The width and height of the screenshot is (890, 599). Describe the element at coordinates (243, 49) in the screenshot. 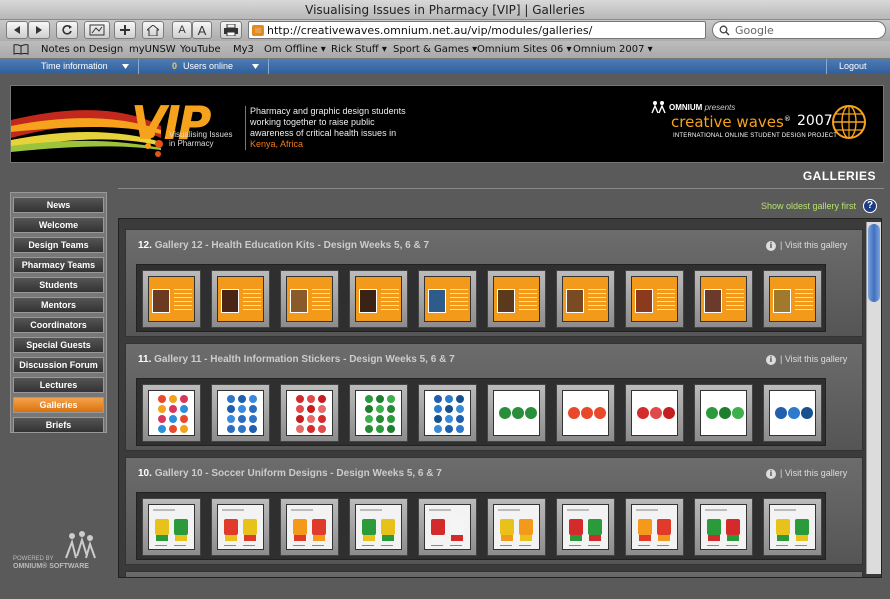

I see `bookmark-item: My3` at that location.